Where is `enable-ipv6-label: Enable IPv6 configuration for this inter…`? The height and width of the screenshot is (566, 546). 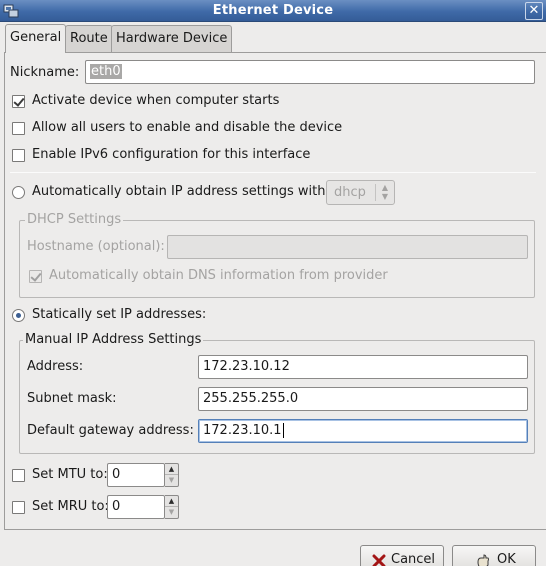 enable-ipv6-label: Enable IPv6 configuration for this inter… is located at coordinates (171, 154).